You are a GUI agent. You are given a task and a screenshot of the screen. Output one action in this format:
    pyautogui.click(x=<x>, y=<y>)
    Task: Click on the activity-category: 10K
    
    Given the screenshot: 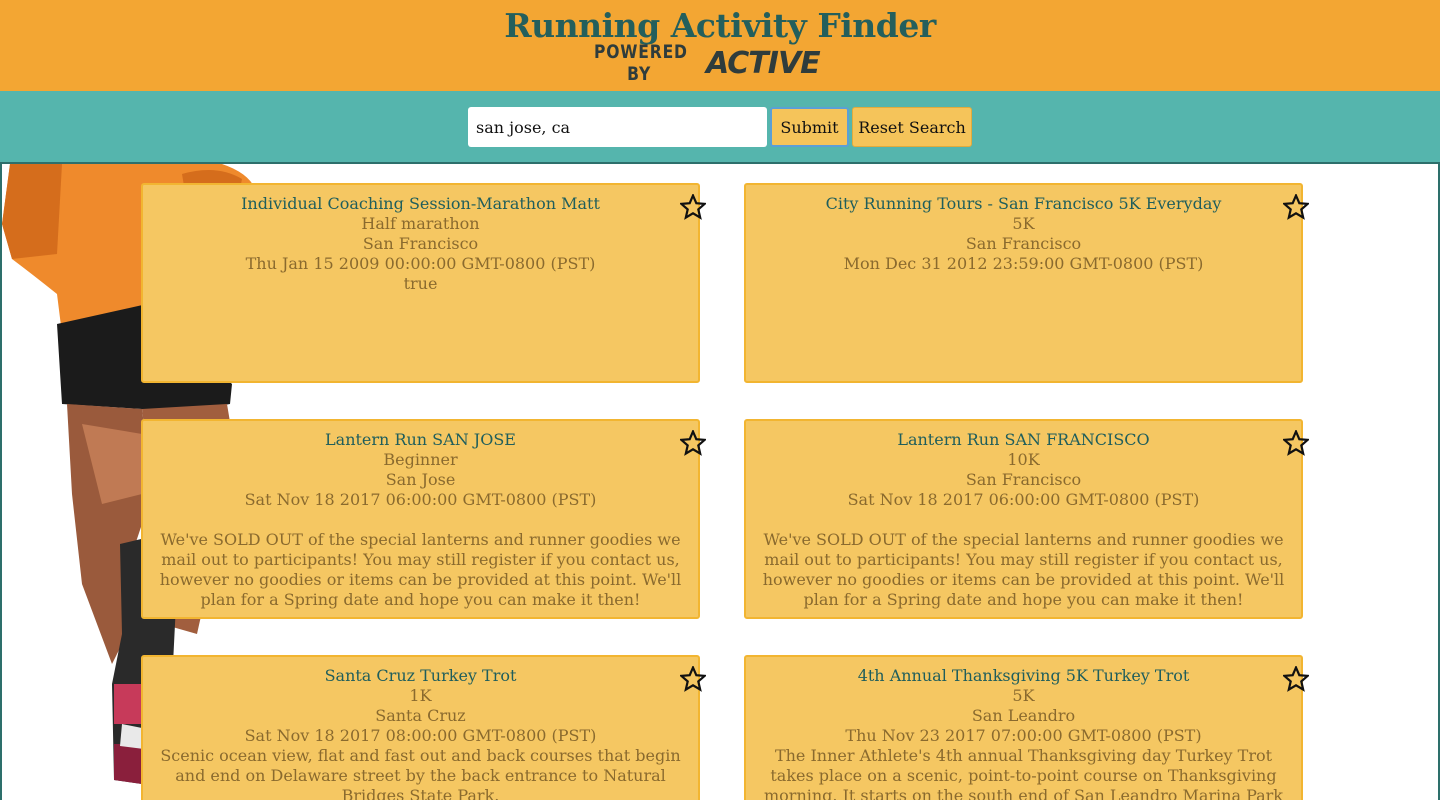 What is the action you would take?
    pyautogui.click(x=1023, y=459)
    